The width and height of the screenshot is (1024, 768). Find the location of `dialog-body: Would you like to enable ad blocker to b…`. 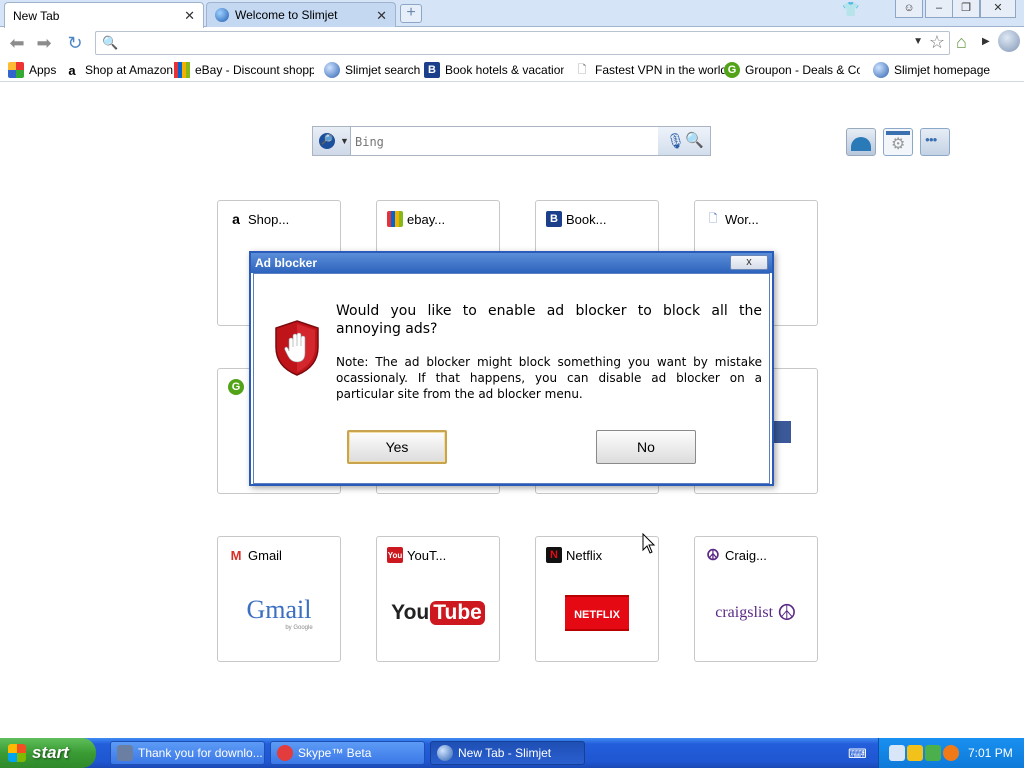

dialog-body: Would you like to enable ad blocker to b… is located at coordinates (511, 378).